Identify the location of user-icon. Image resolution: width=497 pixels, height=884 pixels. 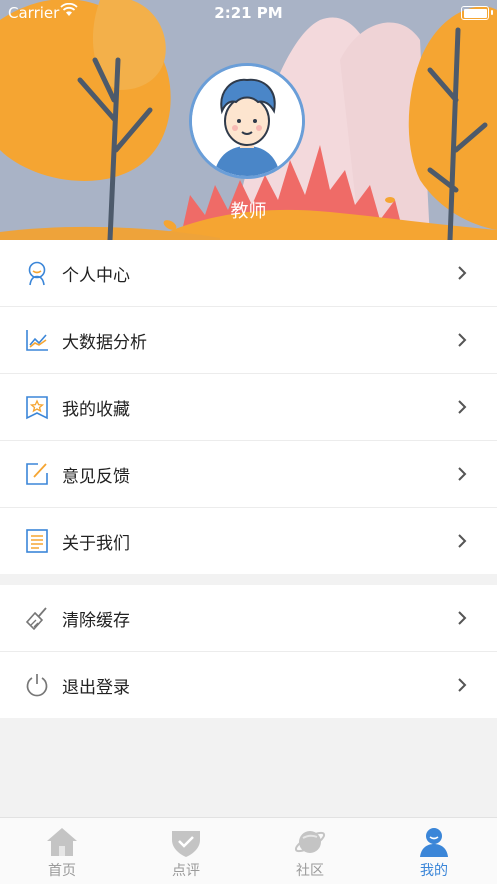
(37, 273).